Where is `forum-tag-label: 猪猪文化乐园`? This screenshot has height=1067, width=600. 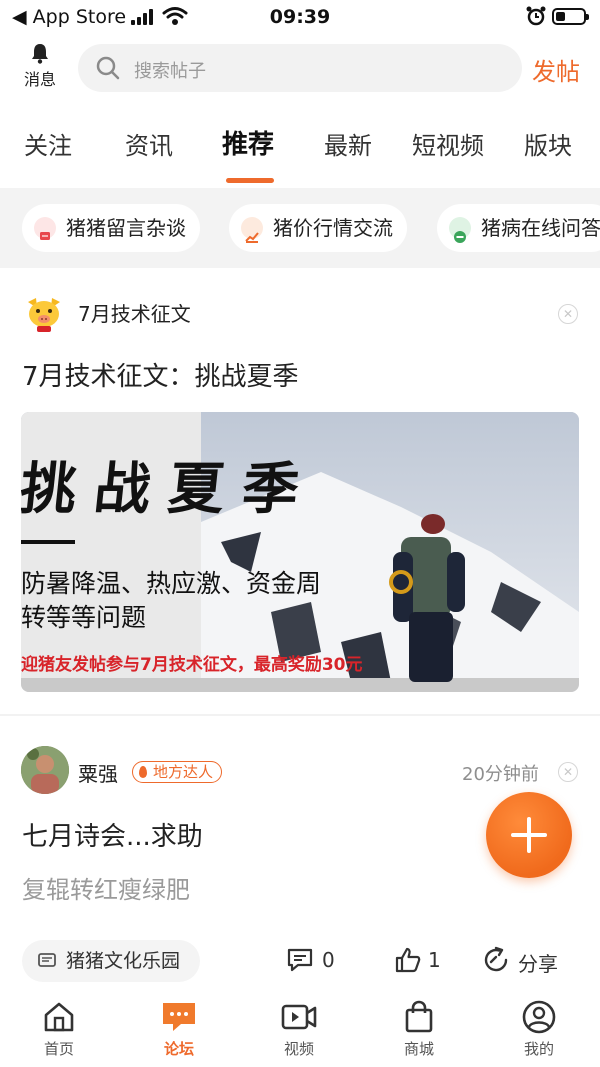 forum-tag-label: 猪猪文化乐园 is located at coordinates (123, 961).